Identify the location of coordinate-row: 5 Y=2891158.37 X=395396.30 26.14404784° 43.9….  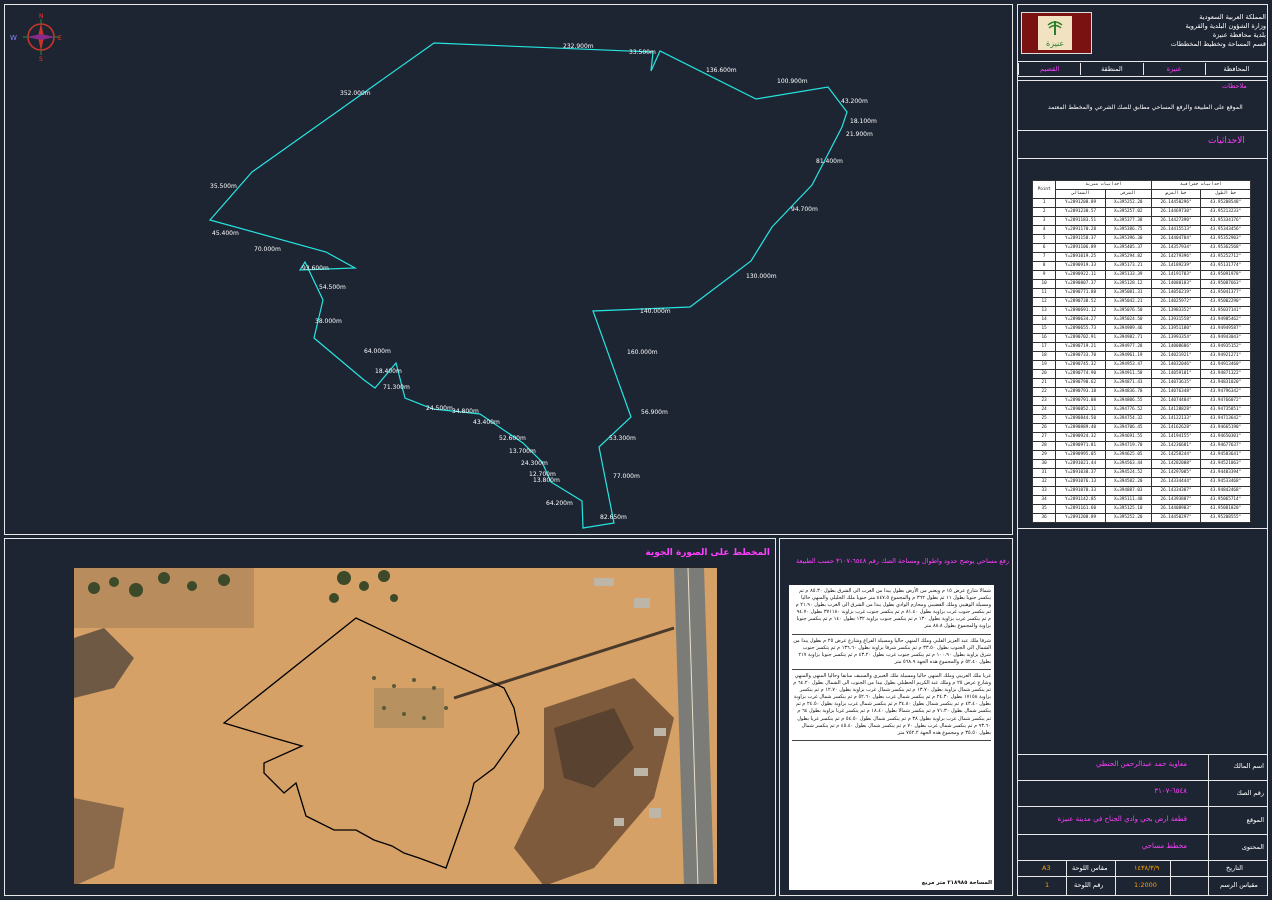
(1141, 239).